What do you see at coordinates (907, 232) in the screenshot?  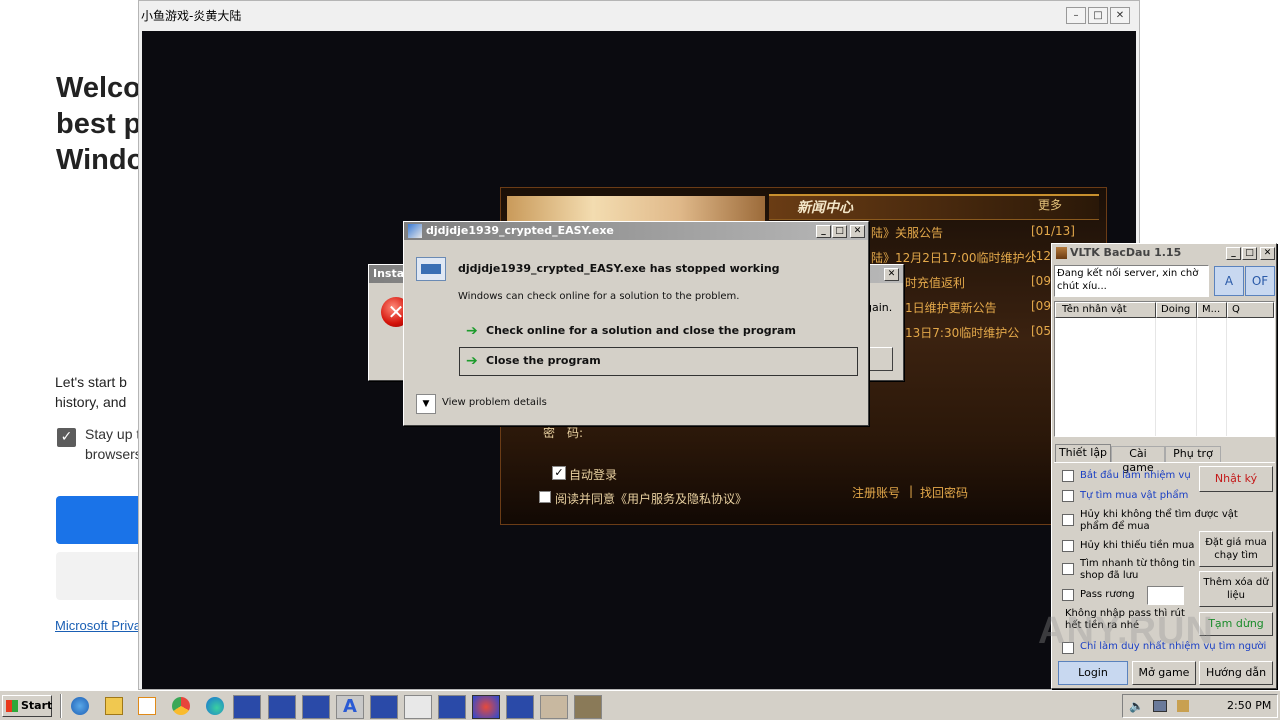 I see `news-item-1: 陆》关服公告` at bounding box center [907, 232].